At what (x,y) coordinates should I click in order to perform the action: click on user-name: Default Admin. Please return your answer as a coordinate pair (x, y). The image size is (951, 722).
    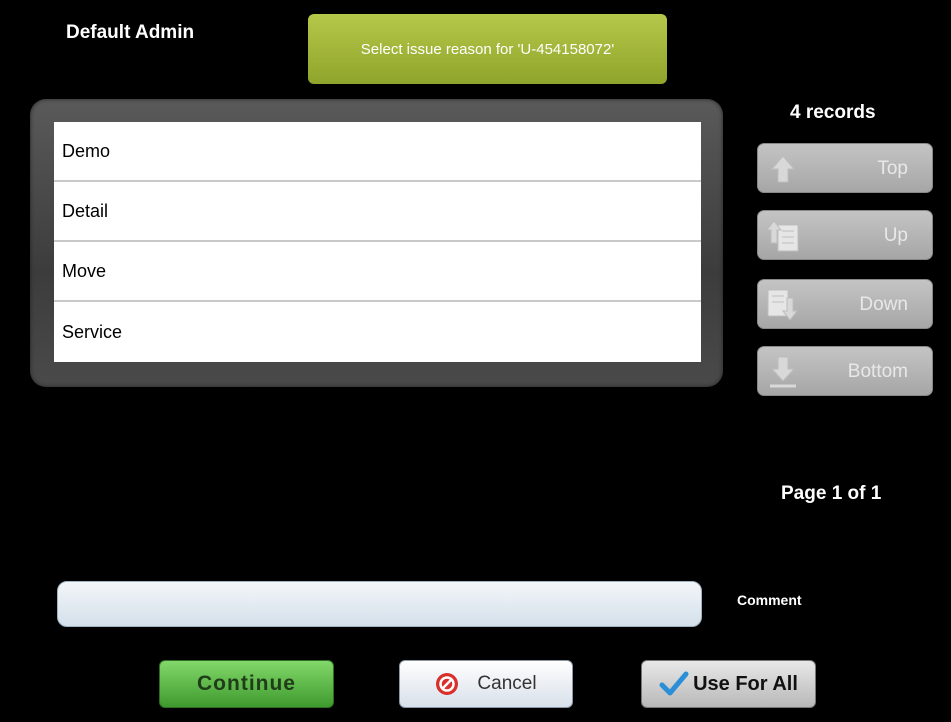
    Looking at the image, I should click on (130, 32).